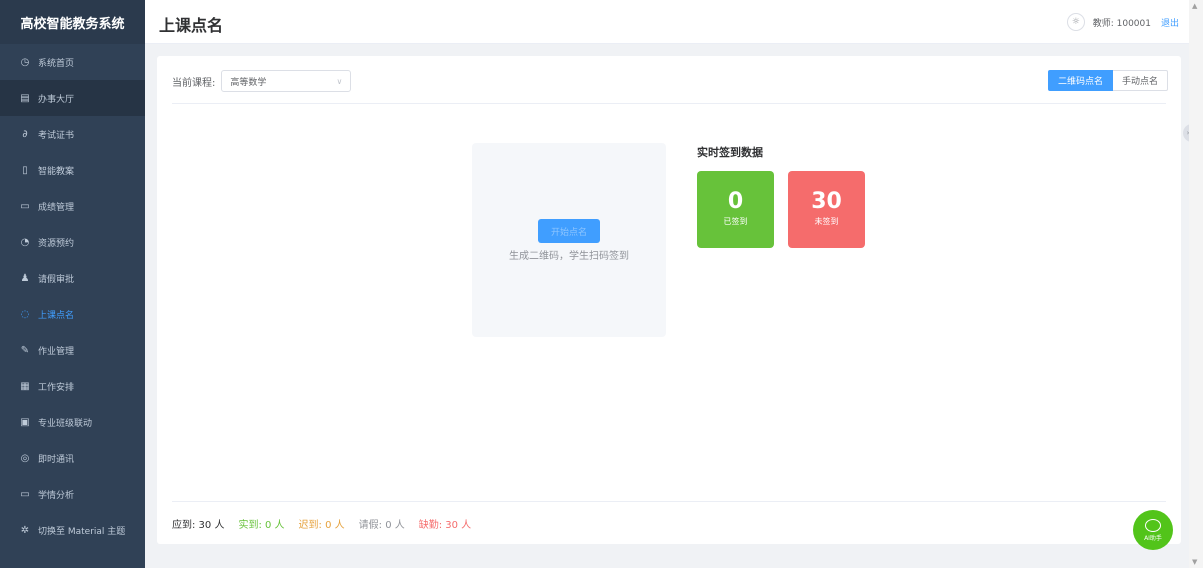 This screenshot has width=1203, height=568. Describe the element at coordinates (25, 422) in the screenshot. I see `board-icon: ▣` at that location.